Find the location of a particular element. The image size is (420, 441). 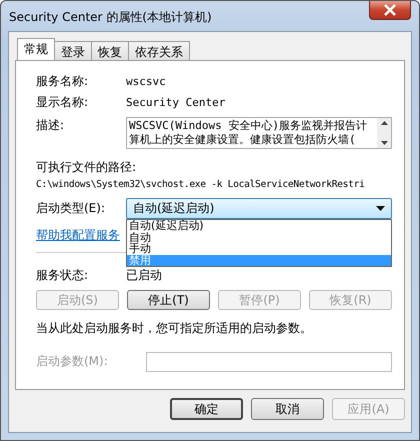

window-title: Security Center 的属性(本地计算机) is located at coordinates (110, 17).